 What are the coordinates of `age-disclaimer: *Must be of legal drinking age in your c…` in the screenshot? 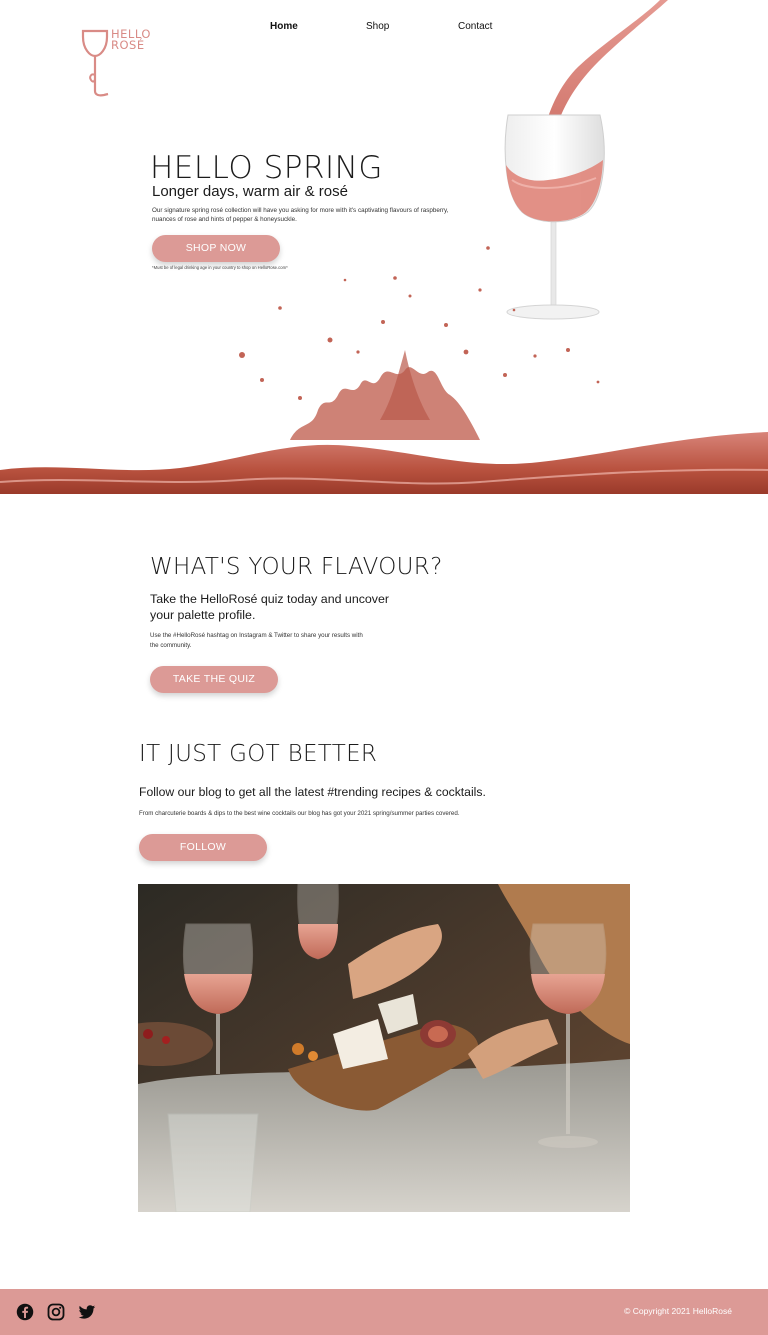 It's located at (220, 267).